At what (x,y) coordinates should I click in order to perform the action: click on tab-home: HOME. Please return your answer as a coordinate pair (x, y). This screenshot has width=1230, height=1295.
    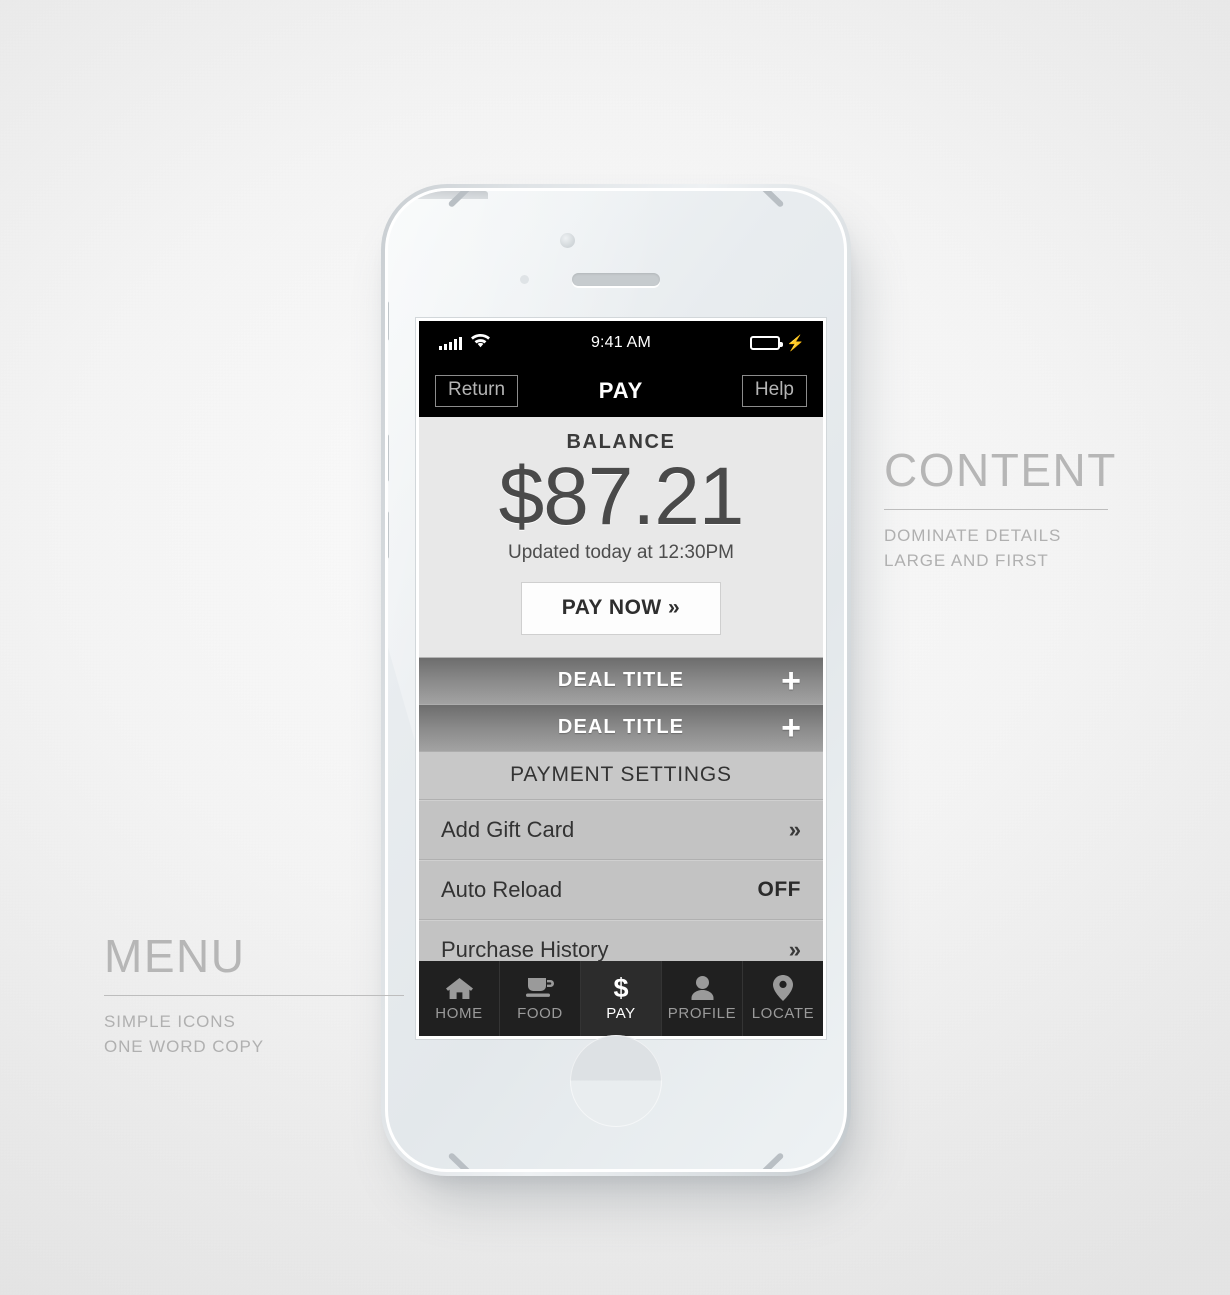
    Looking at the image, I should click on (459, 998).